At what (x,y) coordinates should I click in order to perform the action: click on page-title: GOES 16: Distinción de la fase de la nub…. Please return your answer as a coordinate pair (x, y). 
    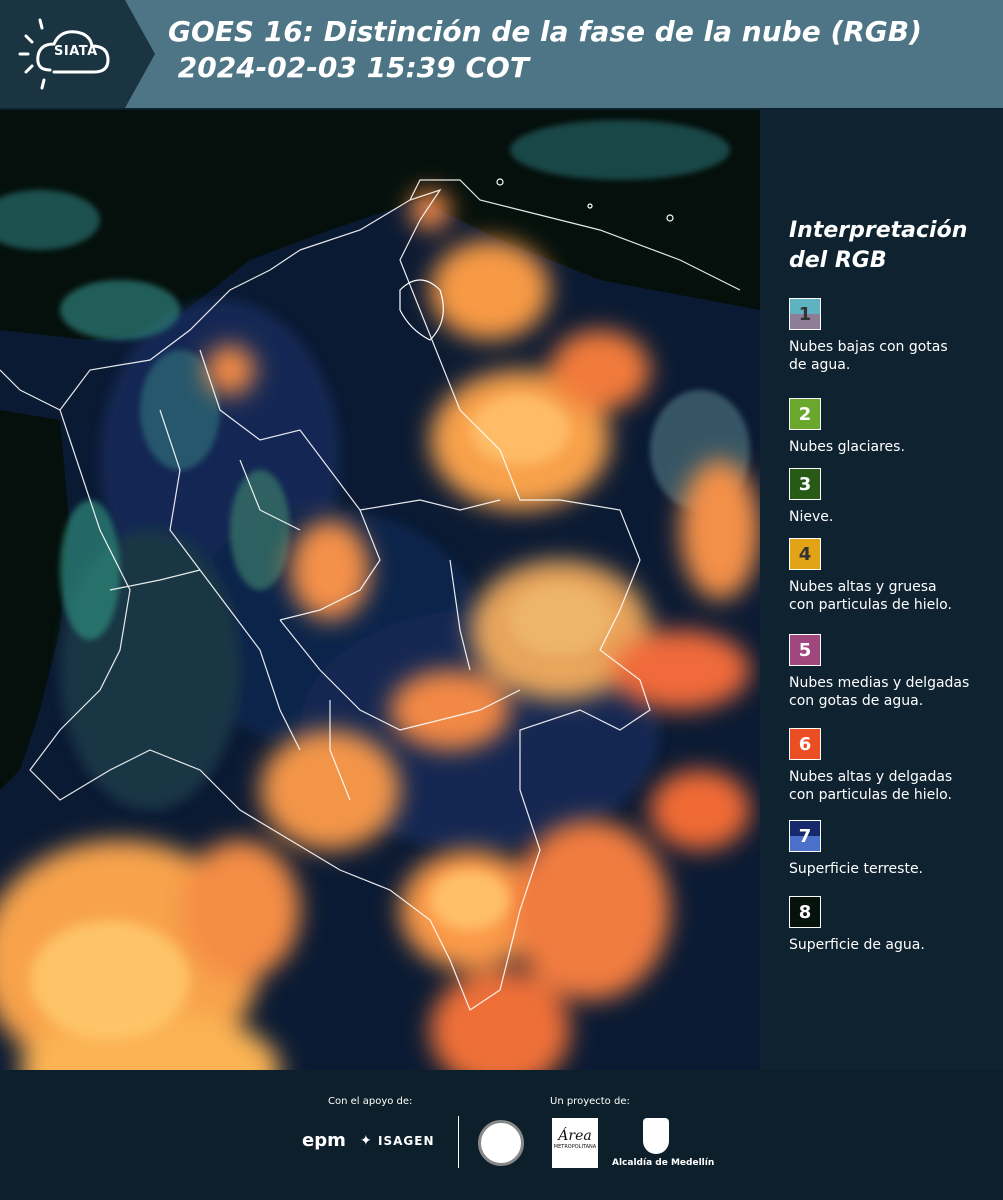
    Looking at the image, I should click on (545, 49).